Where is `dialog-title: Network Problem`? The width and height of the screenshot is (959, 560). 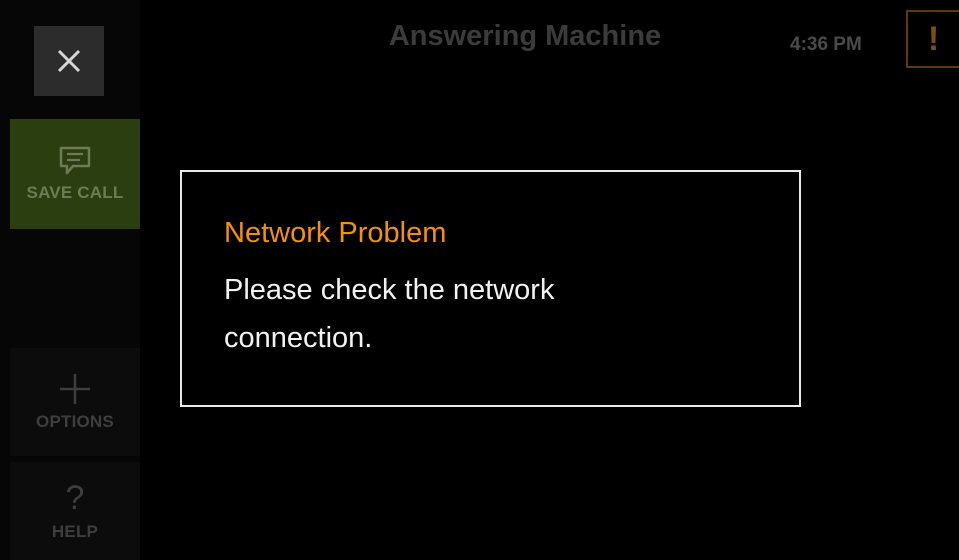 dialog-title: Network Problem is located at coordinates (335, 233).